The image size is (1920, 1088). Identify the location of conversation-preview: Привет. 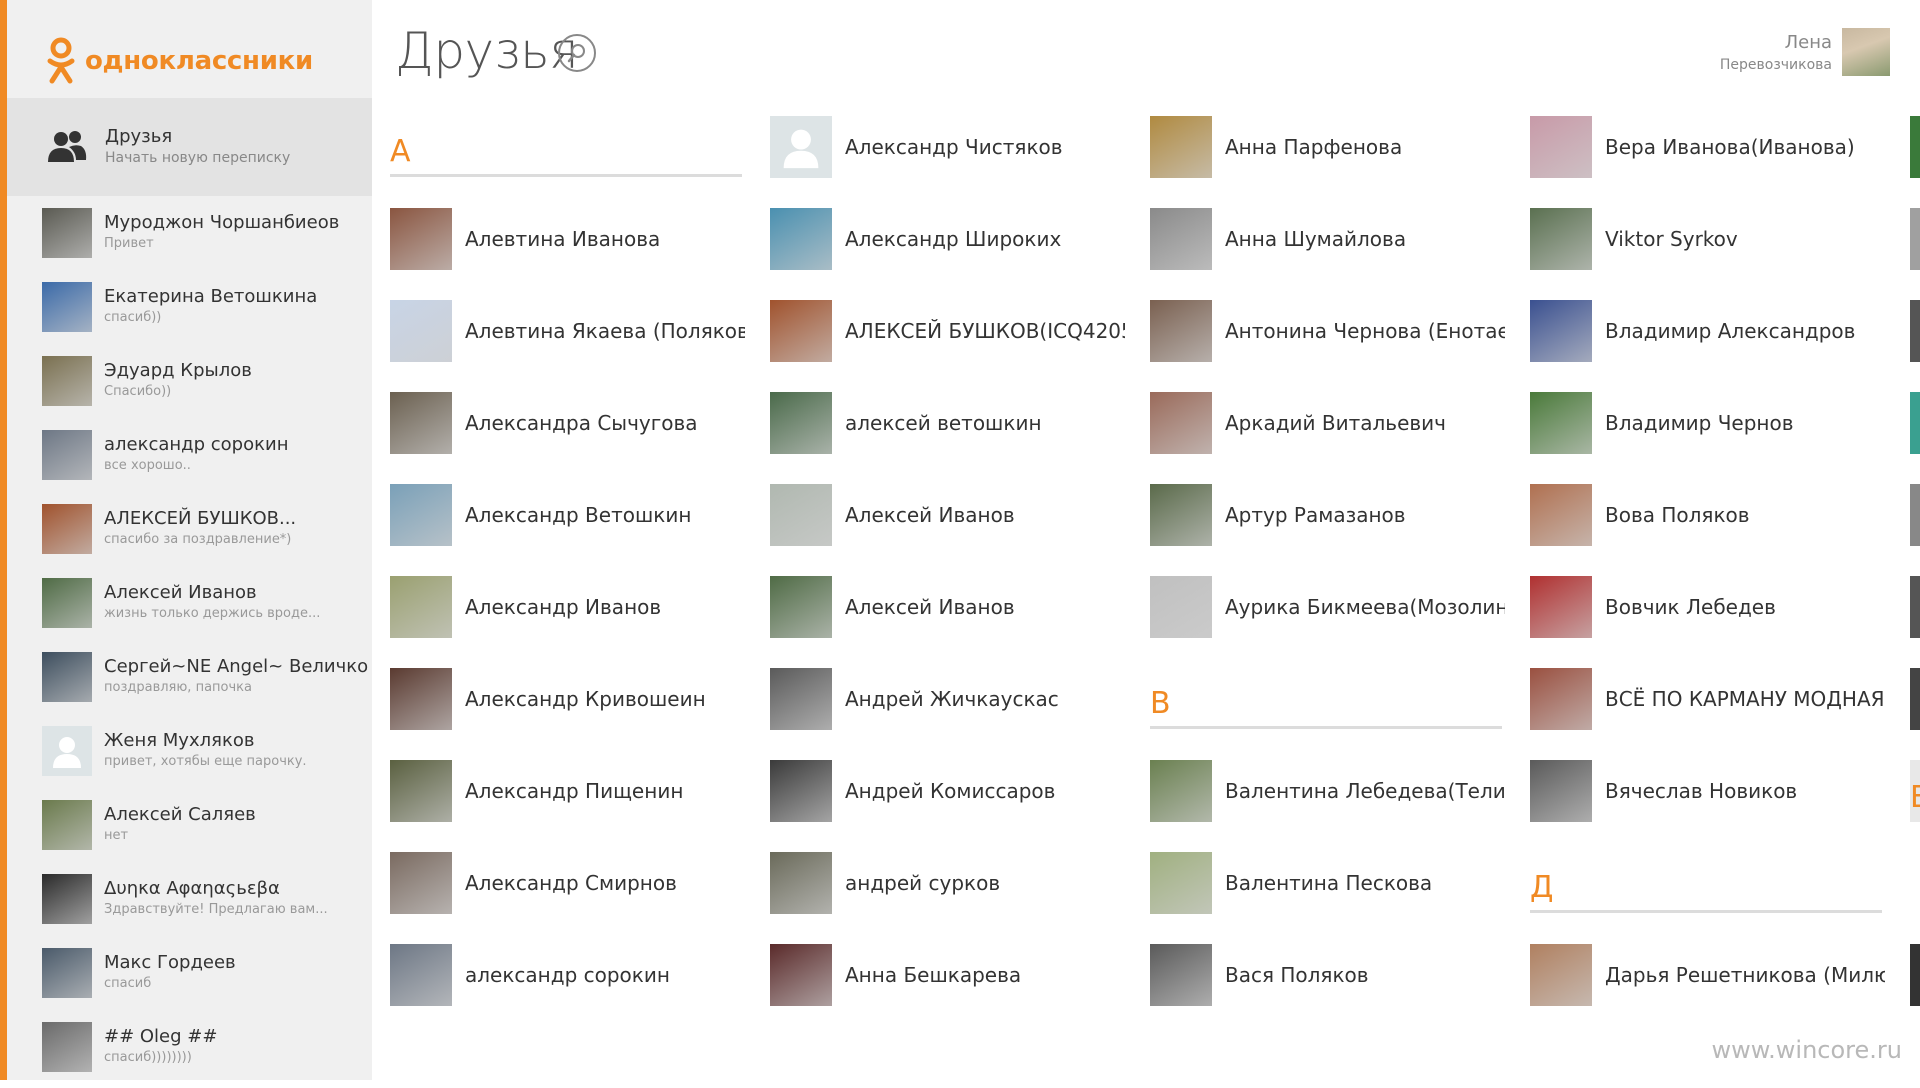
(129, 243).